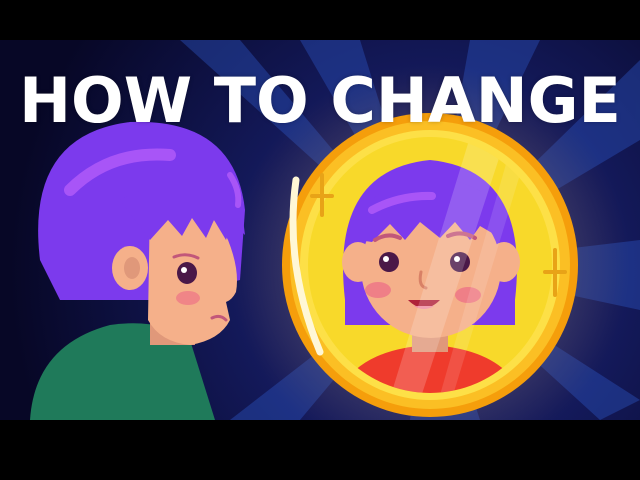  I want to click on letterbox-top, so click(320, 20).